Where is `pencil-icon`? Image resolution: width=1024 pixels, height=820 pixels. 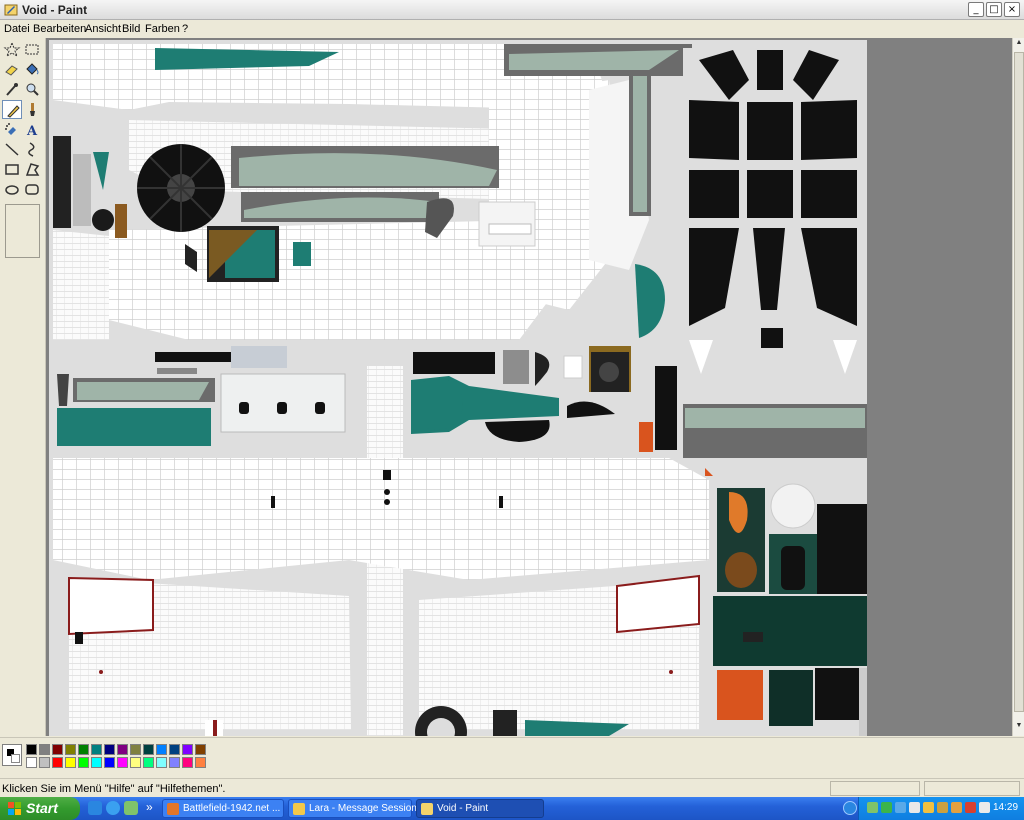 pencil-icon is located at coordinates (13, 111).